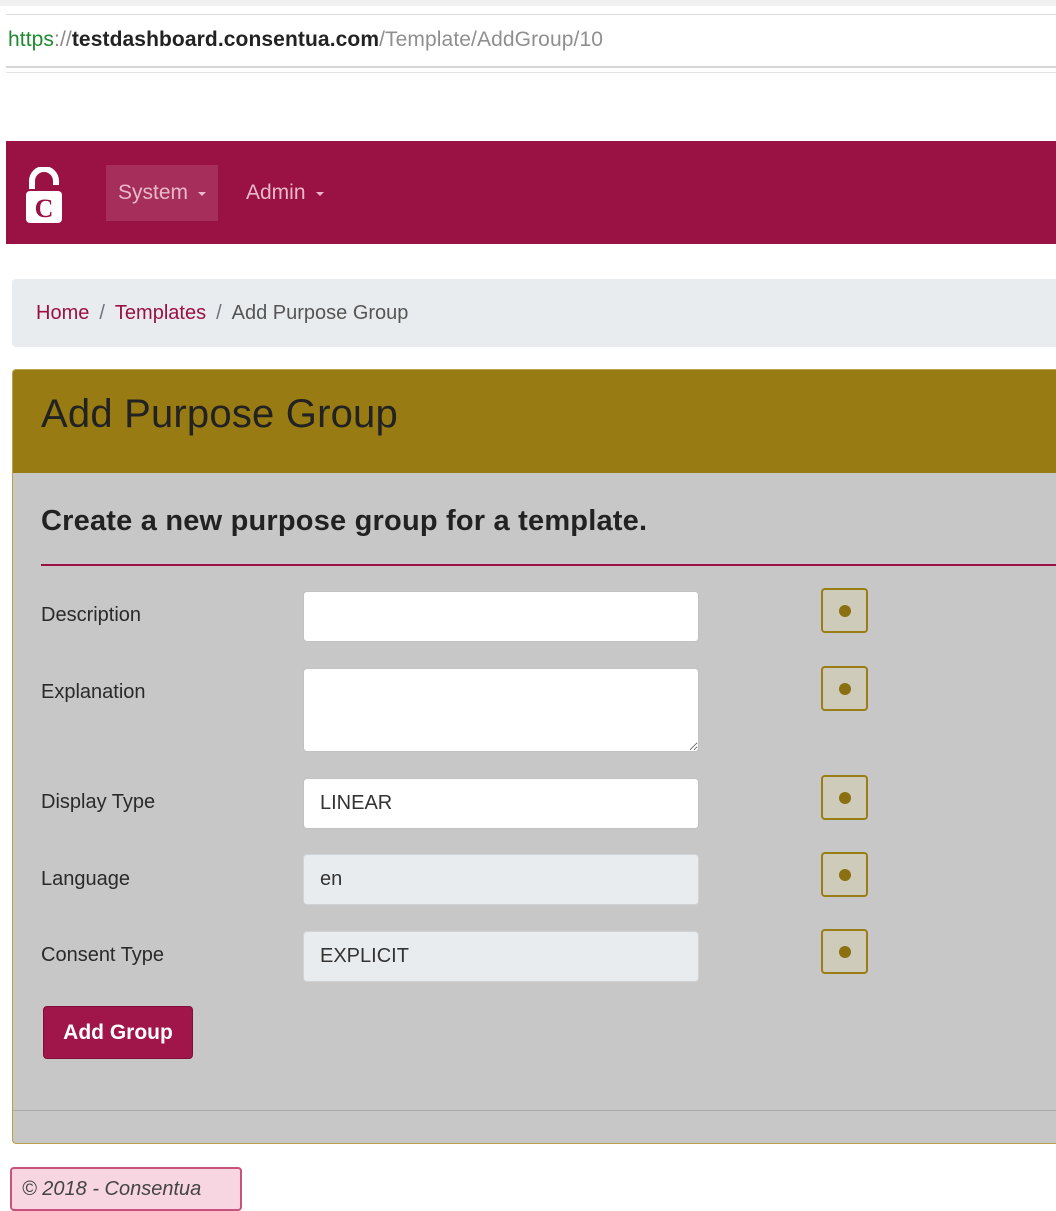 Image resolution: width=1056 pixels, height=1211 pixels. What do you see at coordinates (276, 192) in the screenshot?
I see `nav-menu-admin-label: Admin` at bounding box center [276, 192].